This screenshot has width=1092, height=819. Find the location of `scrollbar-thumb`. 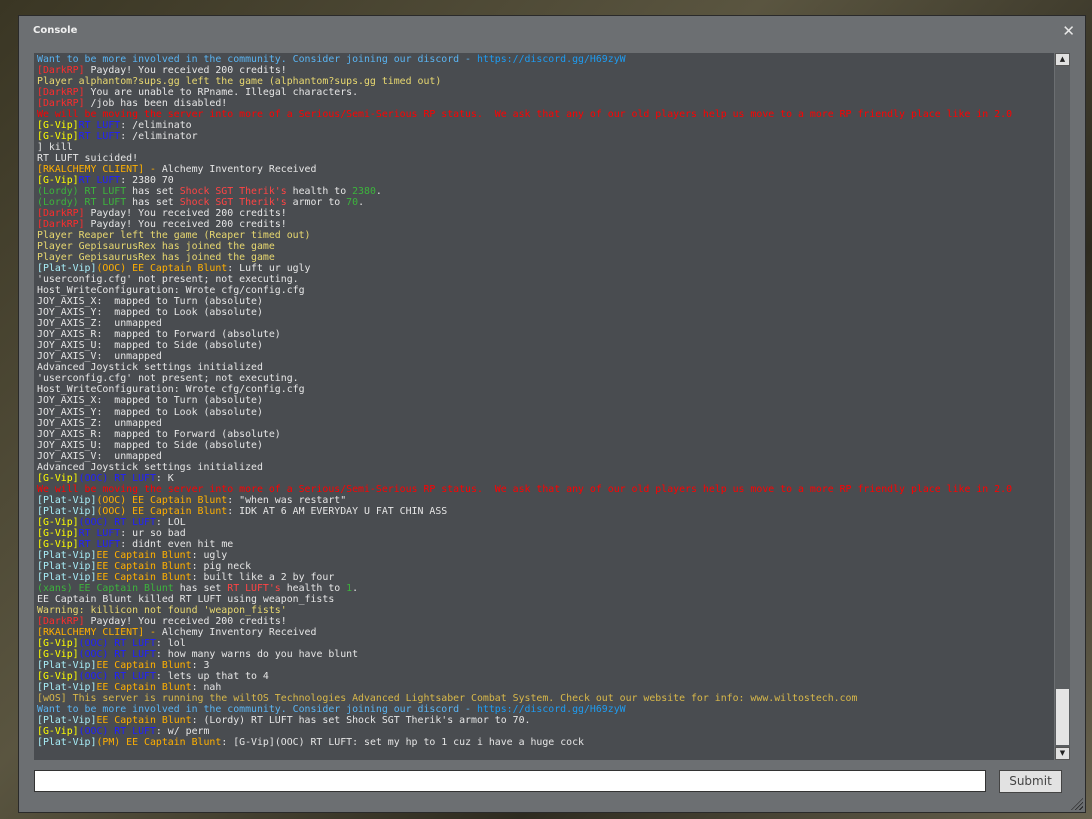

scrollbar-thumb is located at coordinates (1062, 717).